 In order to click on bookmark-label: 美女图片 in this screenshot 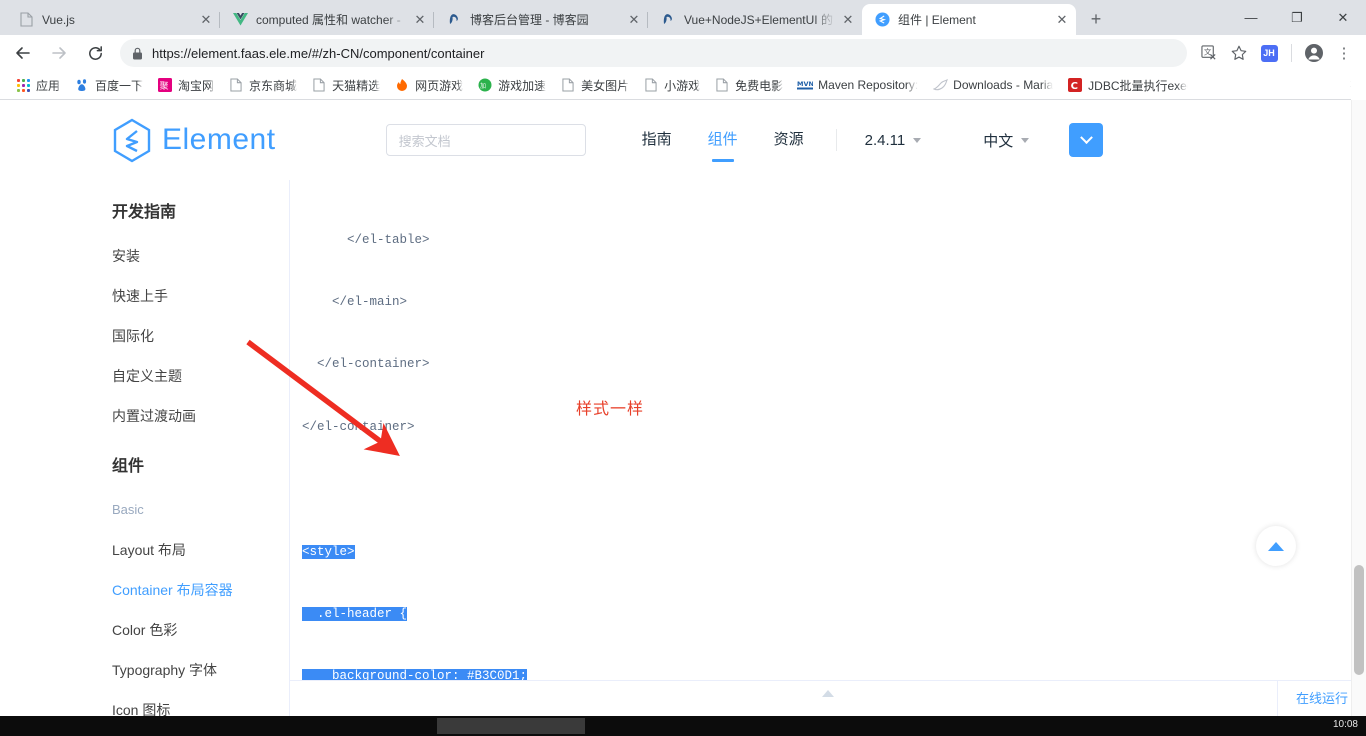, I will do `click(605, 85)`.